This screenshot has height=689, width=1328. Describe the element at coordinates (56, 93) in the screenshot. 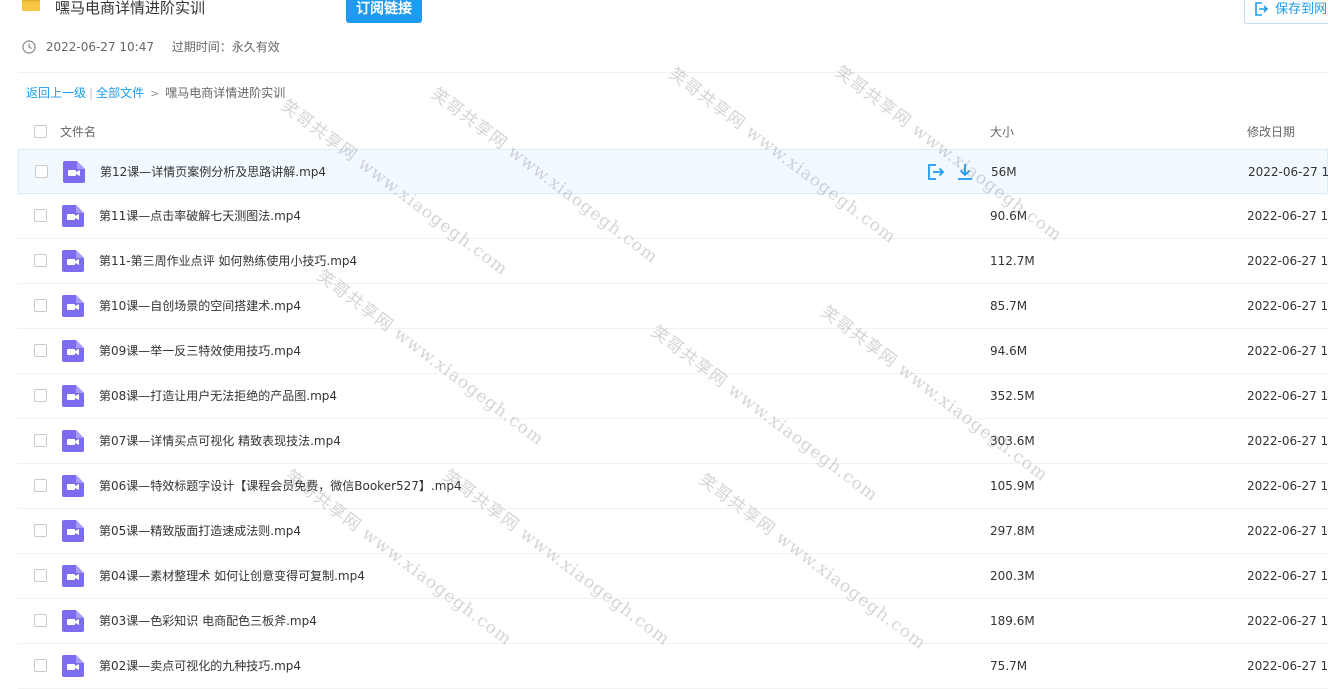

I see `breadcrumb-back-link: 返回上一级` at that location.